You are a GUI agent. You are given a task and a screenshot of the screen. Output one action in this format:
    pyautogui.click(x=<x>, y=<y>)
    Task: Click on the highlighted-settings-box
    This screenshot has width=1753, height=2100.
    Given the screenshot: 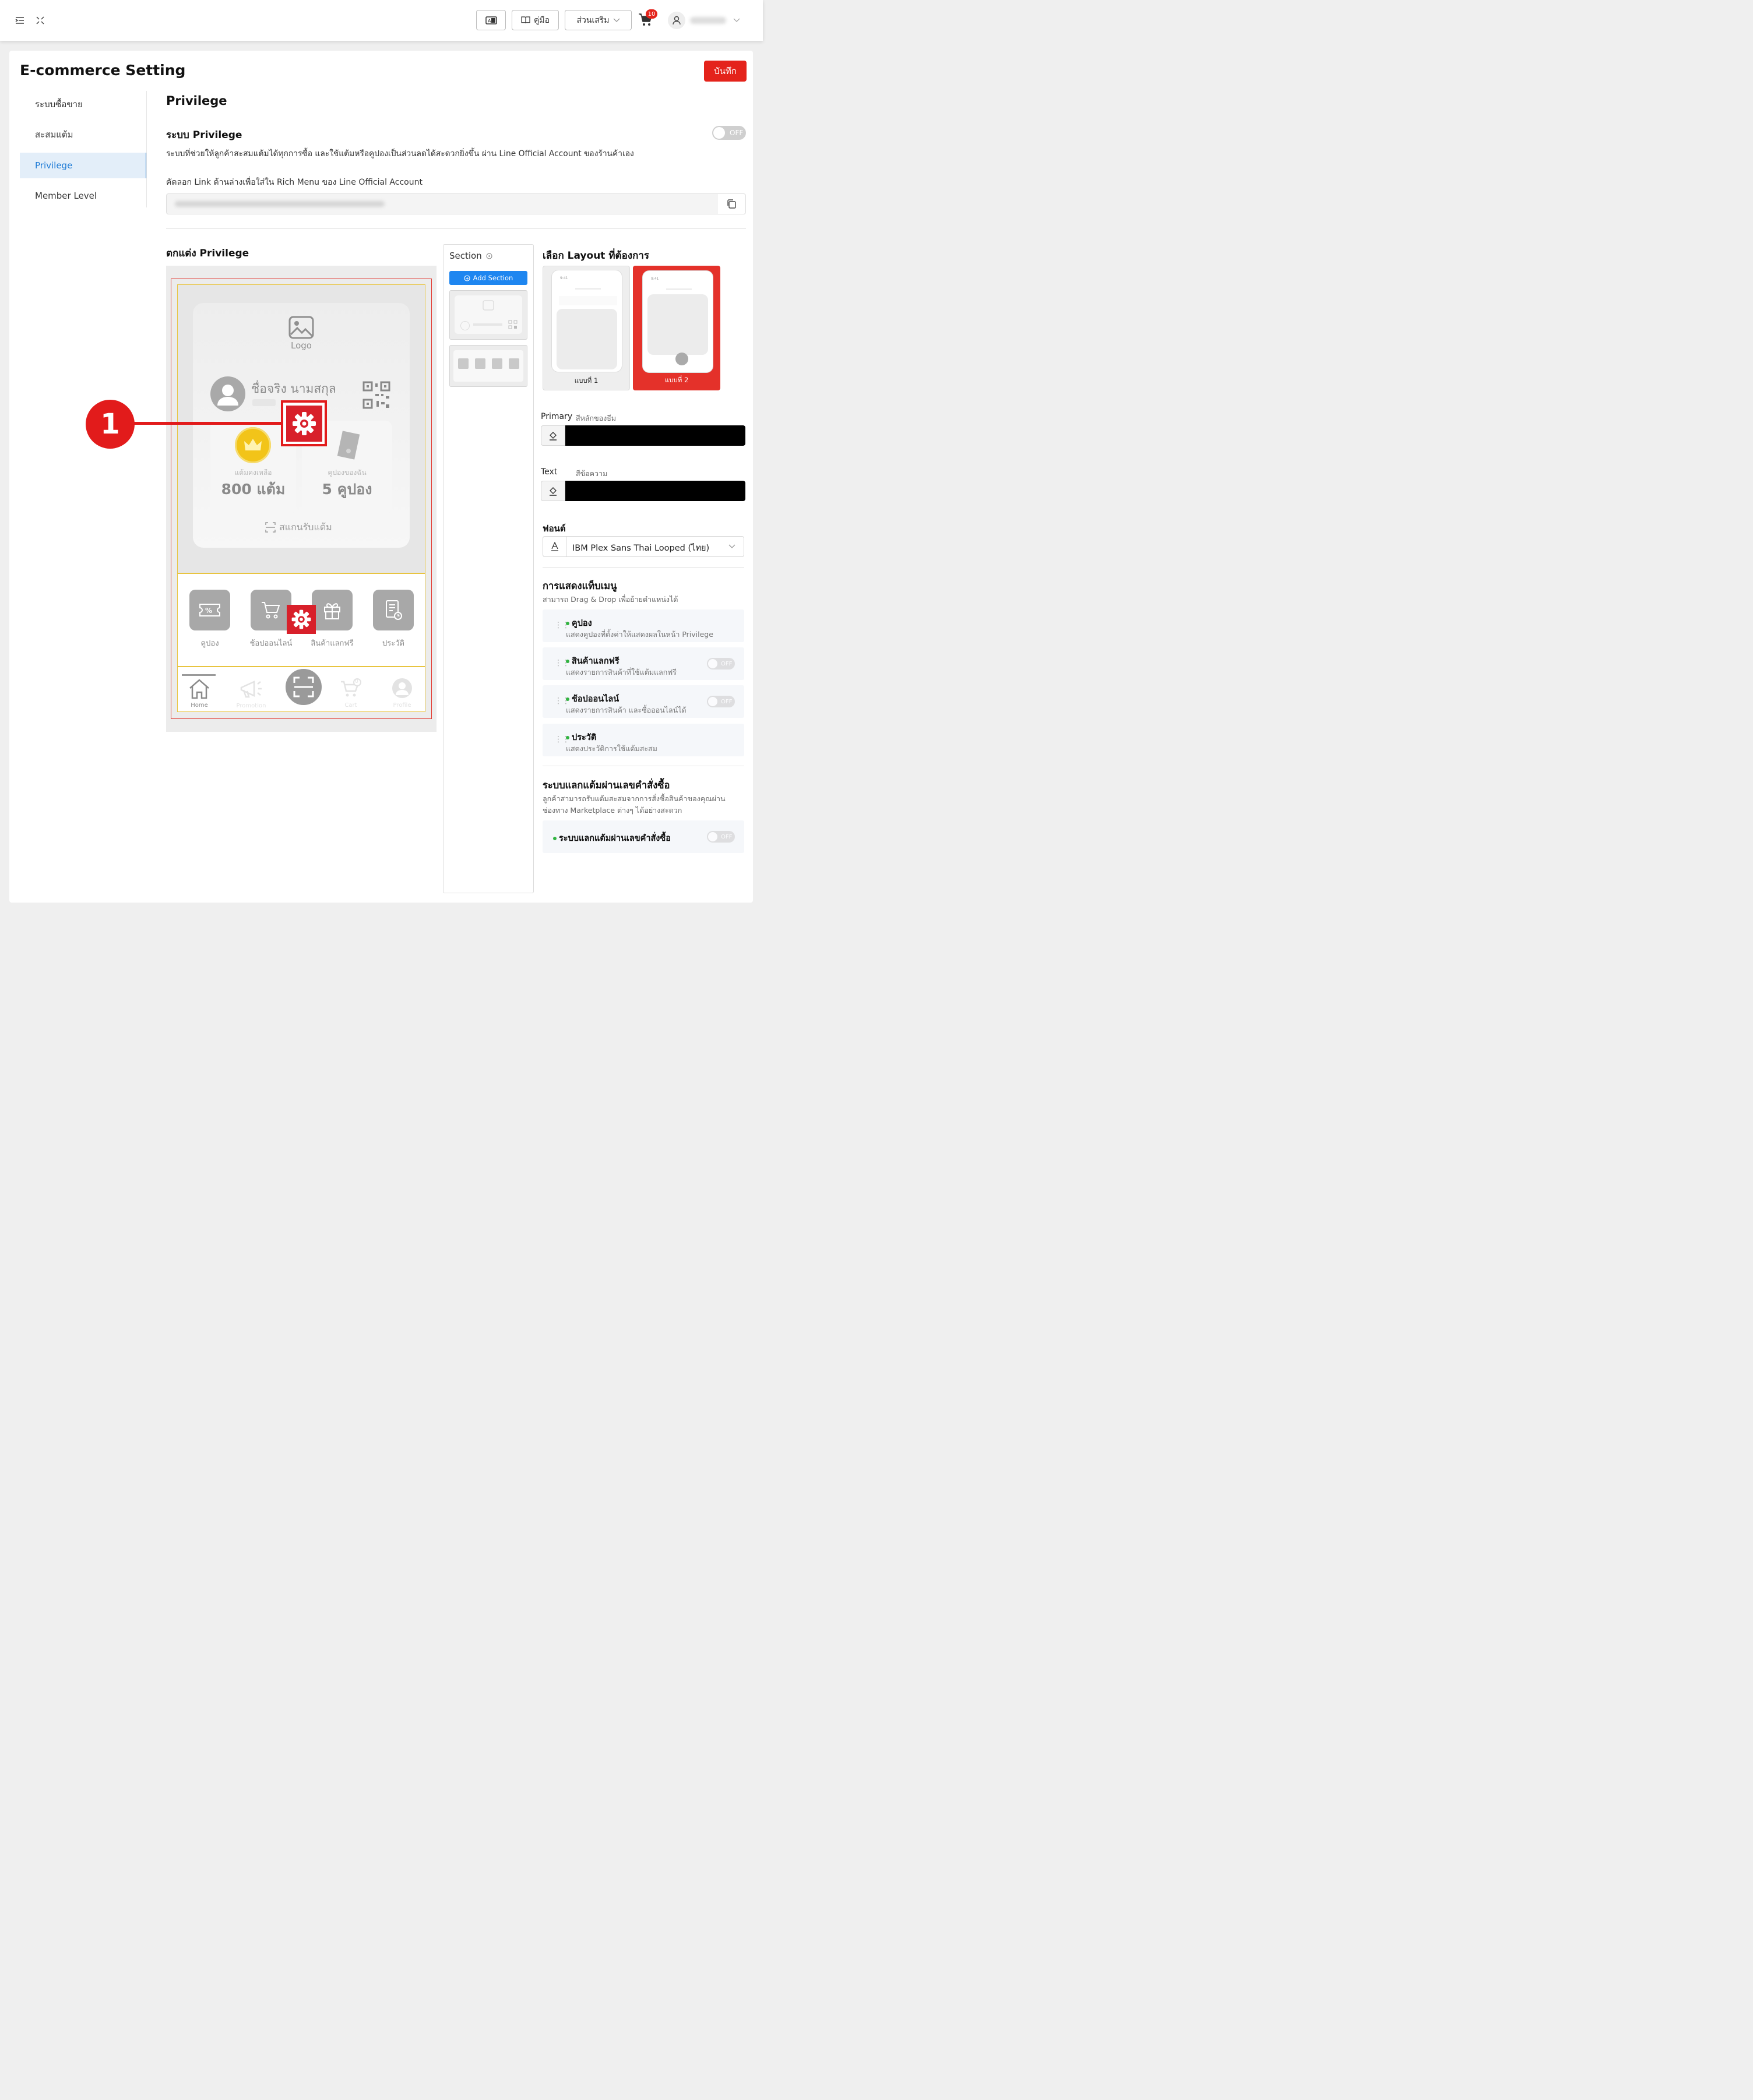 What is the action you would take?
    pyautogui.click(x=304, y=423)
    